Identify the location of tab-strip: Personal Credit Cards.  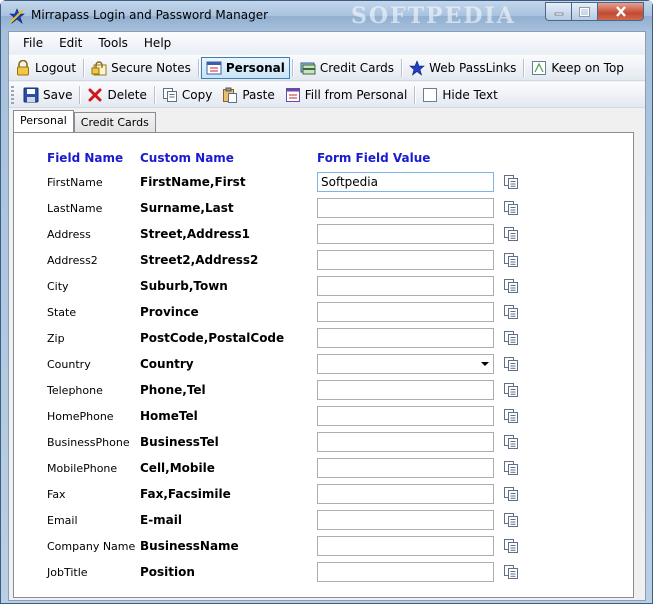
(84, 121).